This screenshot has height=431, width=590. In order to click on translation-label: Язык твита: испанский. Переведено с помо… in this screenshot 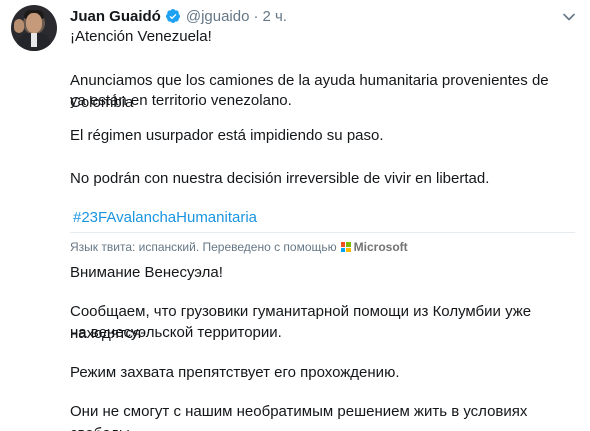, I will do `click(203, 247)`.